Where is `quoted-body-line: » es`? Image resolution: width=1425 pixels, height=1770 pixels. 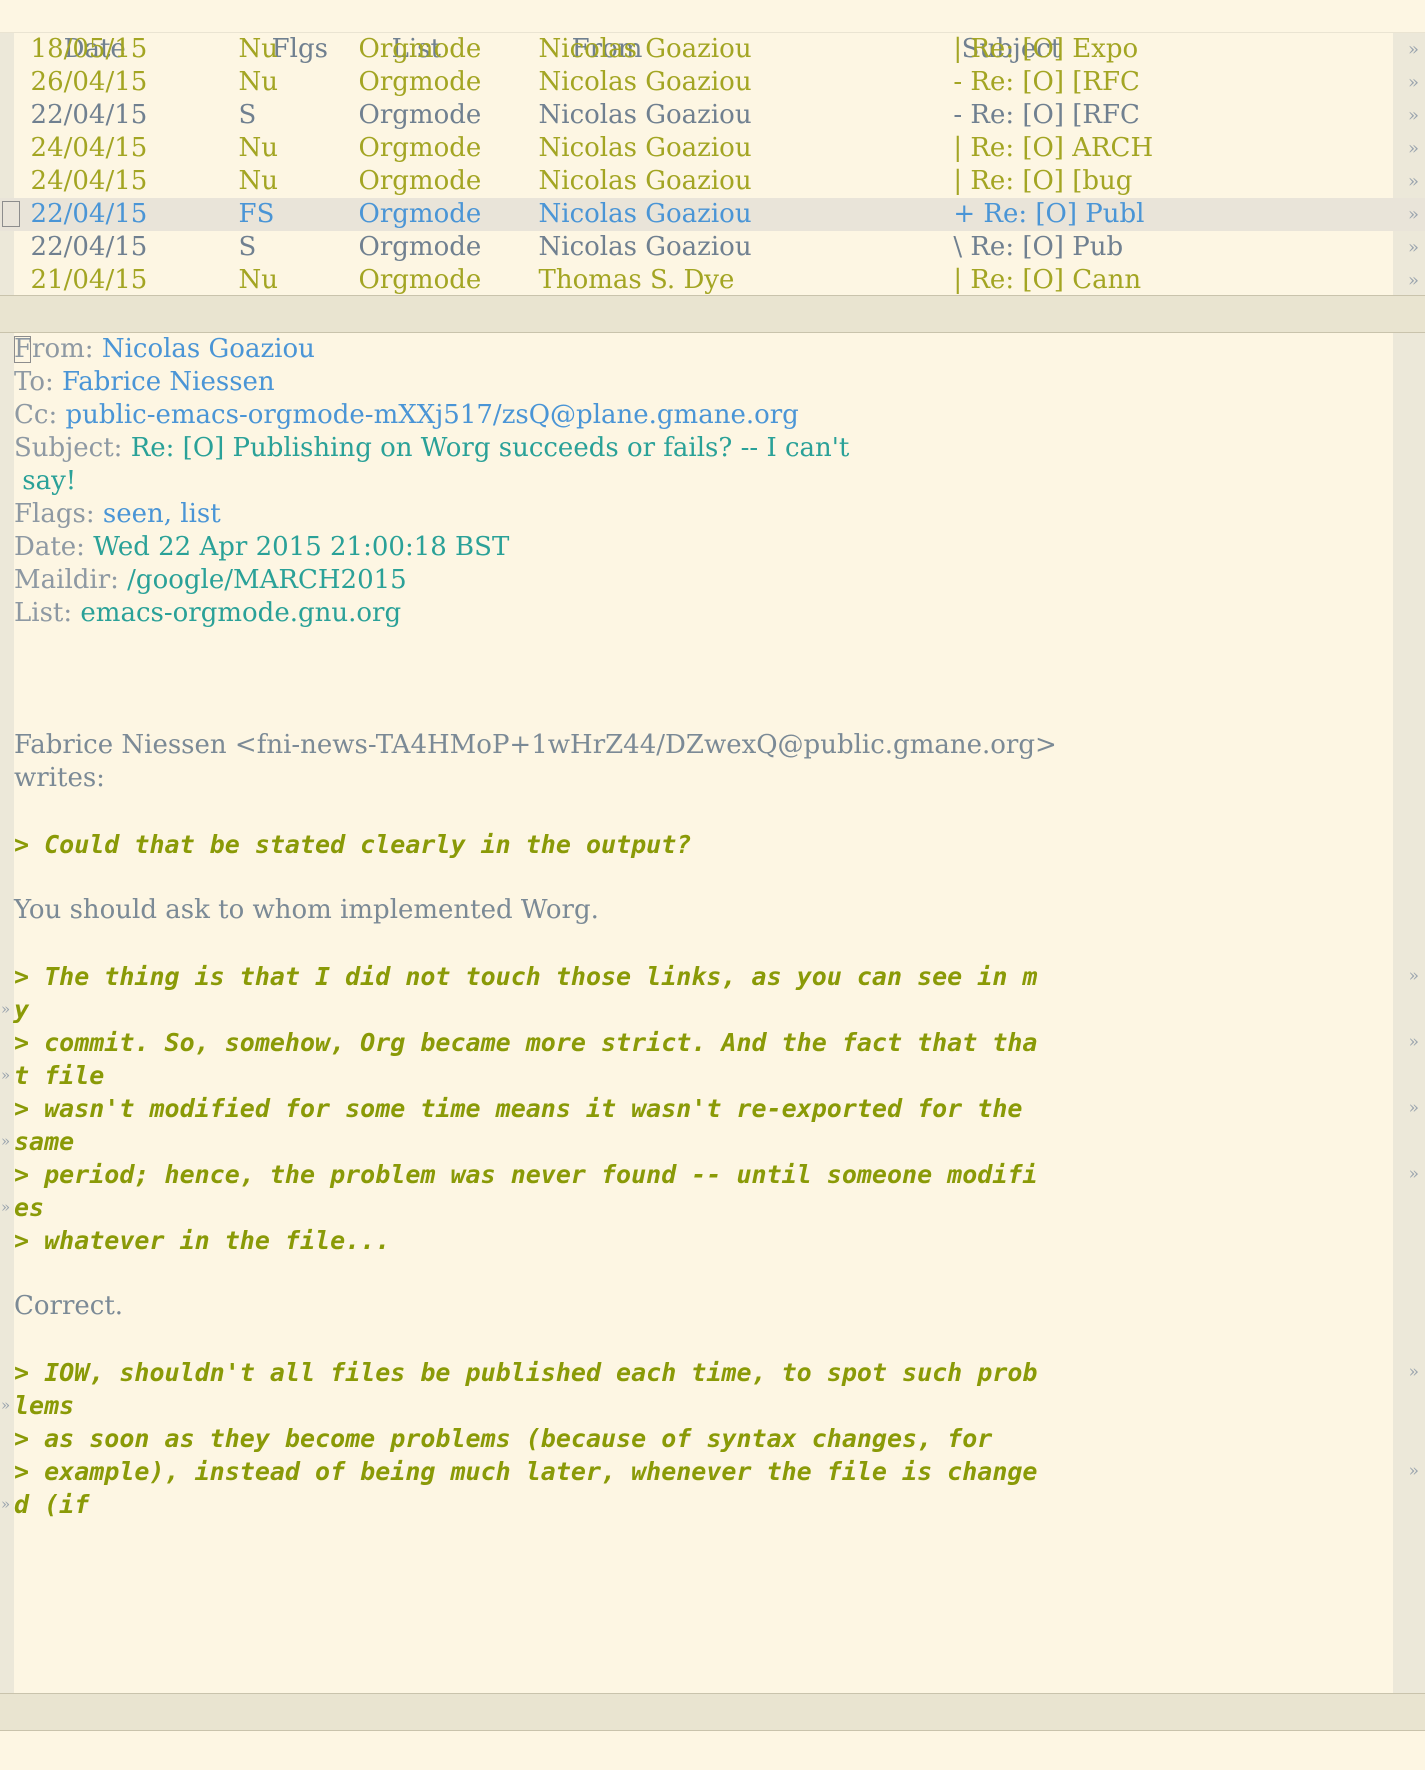
quoted-body-line: » es is located at coordinates (712, 1207).